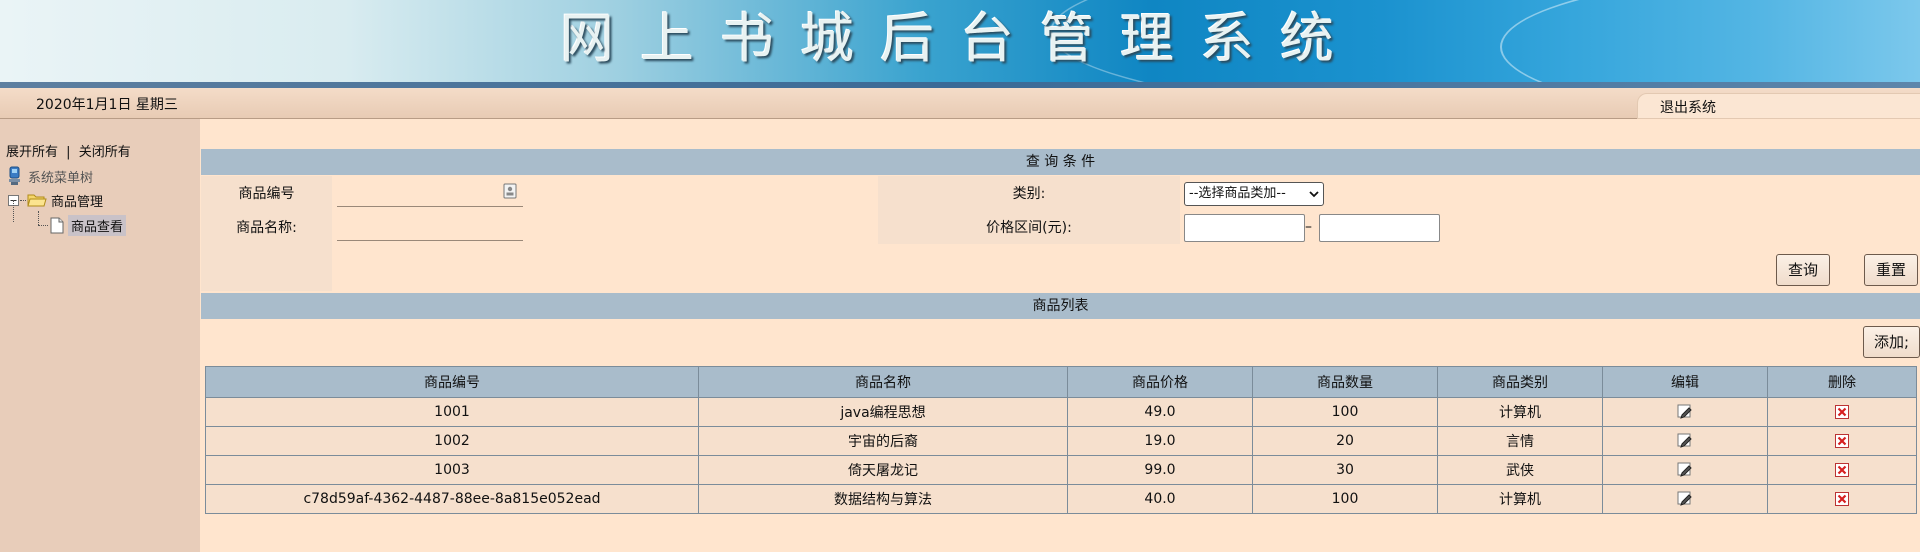  What do you see at coordinates (883, 441) in the screenshot?
I see `cell-name: 宇宙的后裔` at bounding box center [883, 441].